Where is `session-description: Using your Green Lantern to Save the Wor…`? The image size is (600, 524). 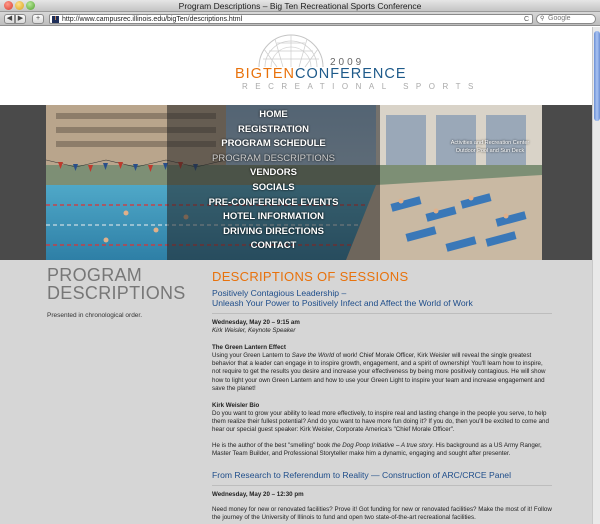
session-description: Using your Green Lantern to Save the Wor… is located at coordinates (382, 372).